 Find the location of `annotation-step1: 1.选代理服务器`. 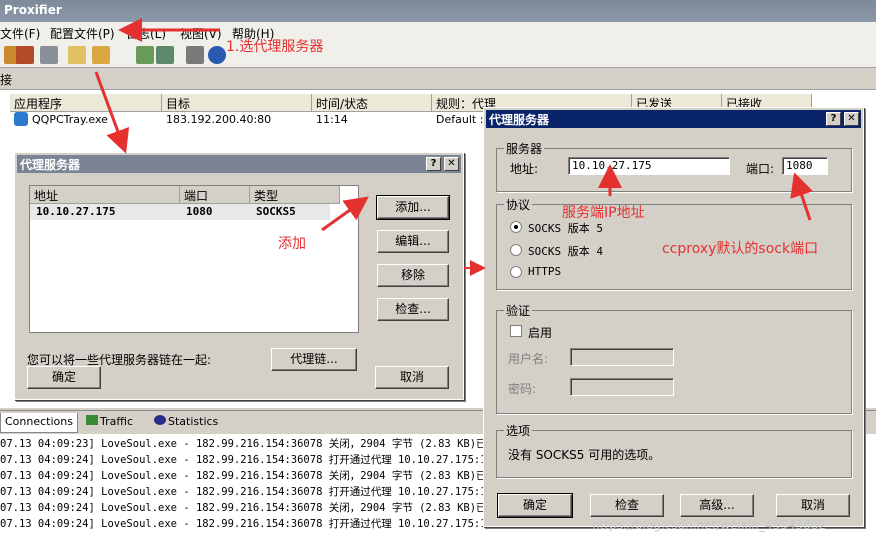

annotation-step1: 1.选代理服务器 is located at coordinates (275, 47).